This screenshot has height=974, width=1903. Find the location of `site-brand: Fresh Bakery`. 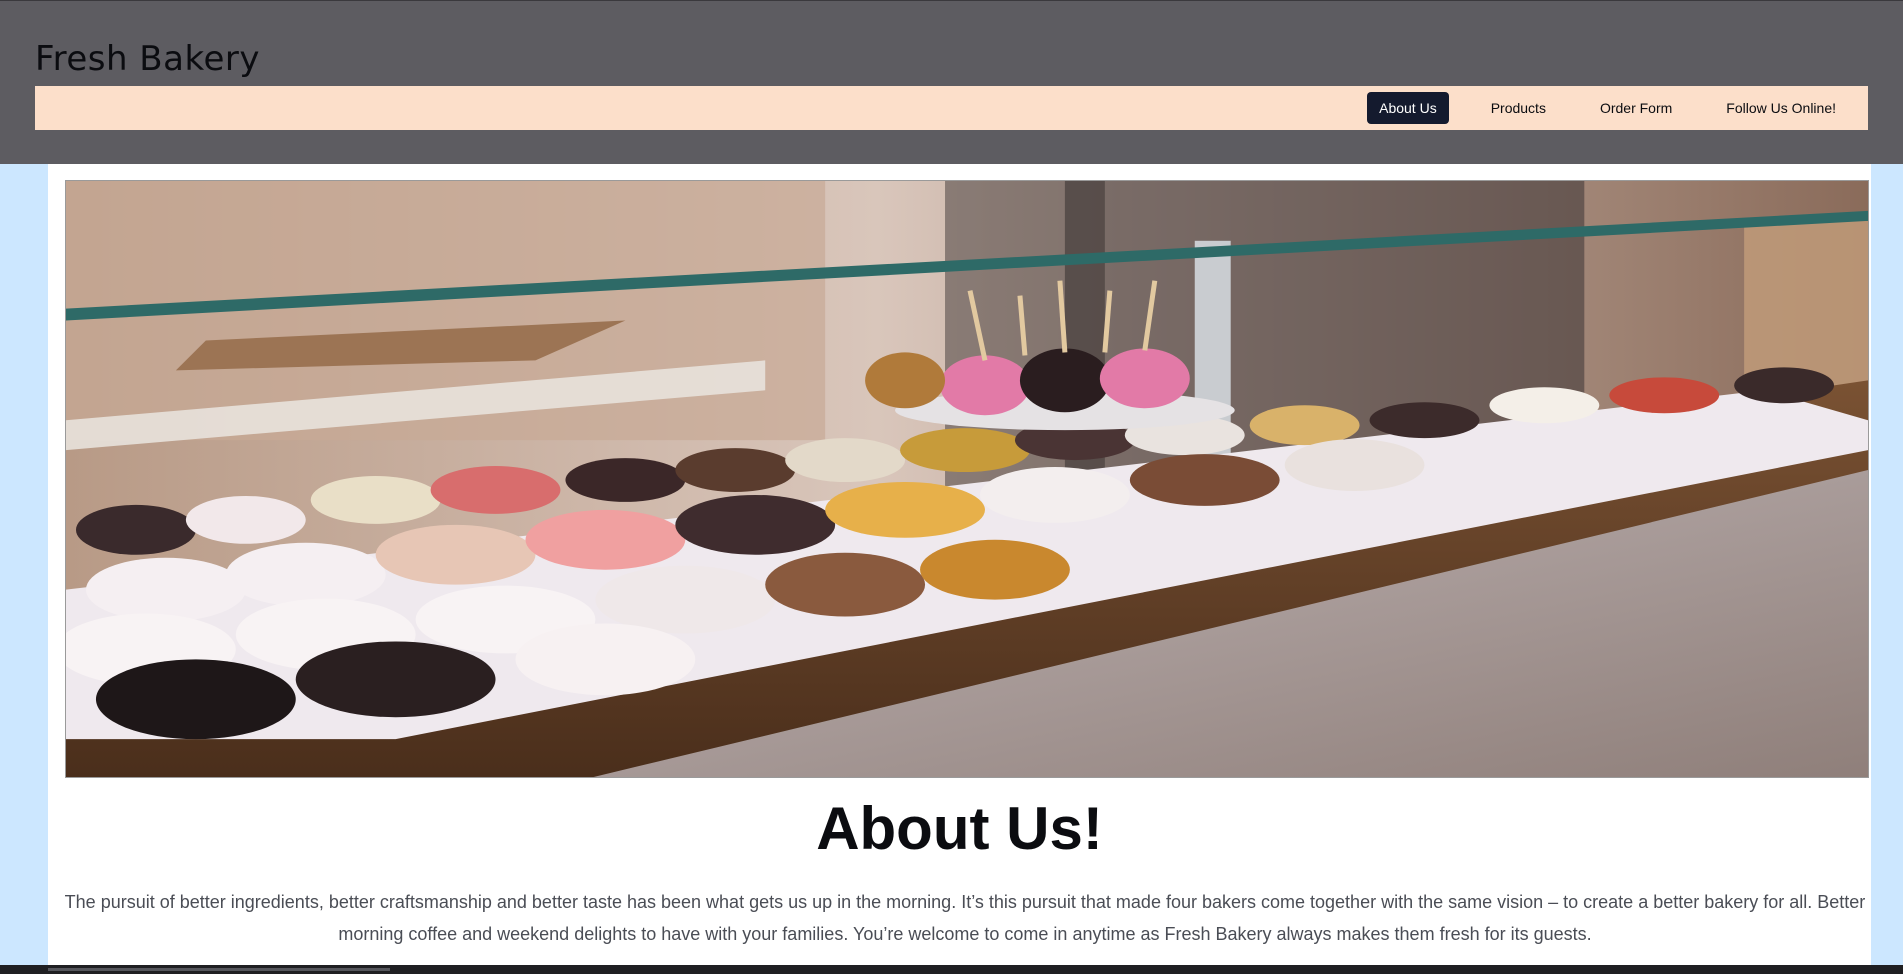

site-brand: Fresh Bakery is located at coordinates (147, 59).